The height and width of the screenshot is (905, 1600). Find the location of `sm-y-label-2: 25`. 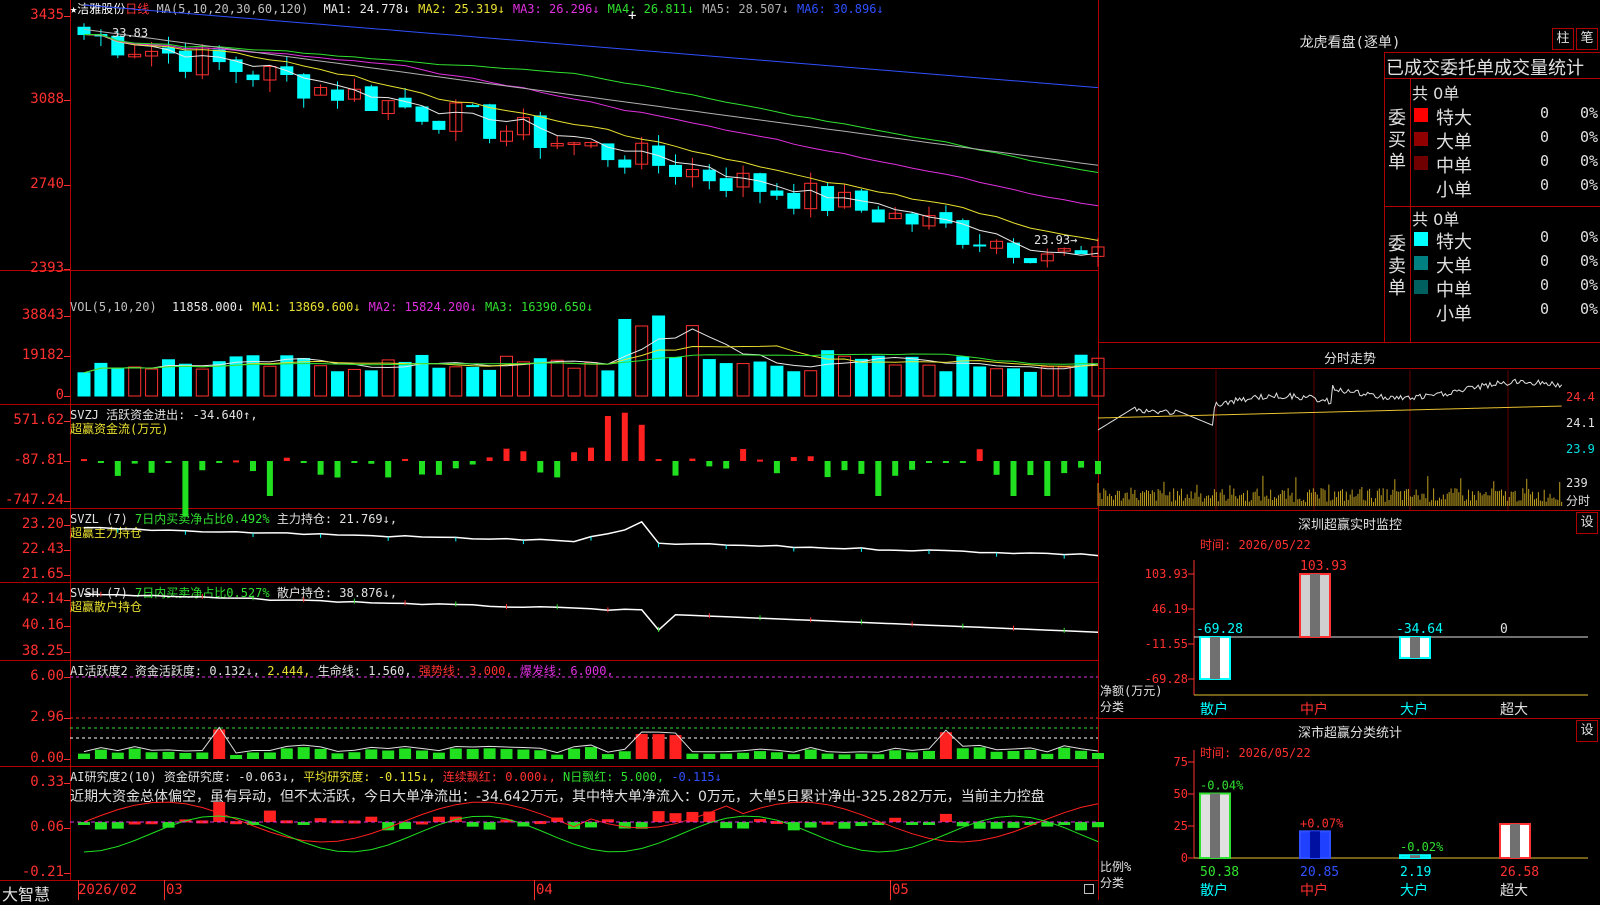

sm-y-label-2: 25 is located at coordinates (1181, 826).